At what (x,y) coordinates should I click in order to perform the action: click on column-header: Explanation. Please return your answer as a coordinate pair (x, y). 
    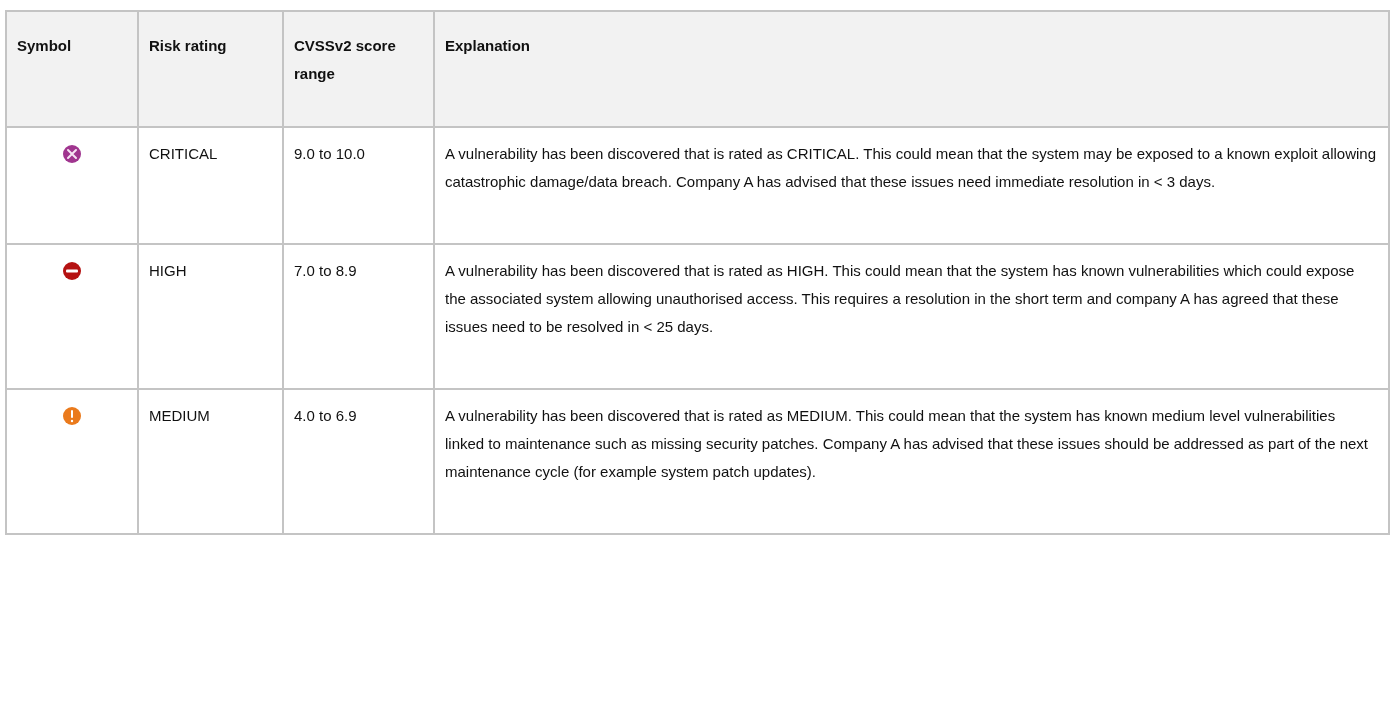
    Looking at the image, I should click on (911, 69).